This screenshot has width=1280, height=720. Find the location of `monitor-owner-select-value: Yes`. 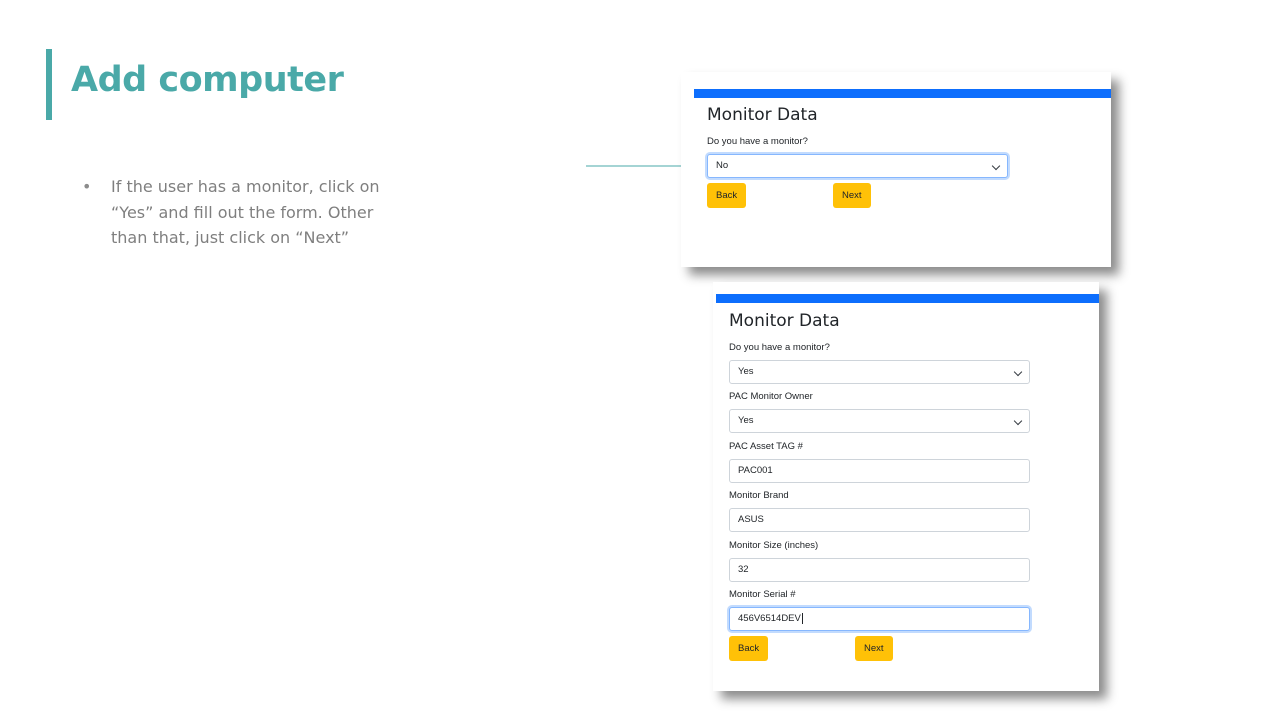

monitor-owner-select-value: Yes is located at coordinates (746, 420).